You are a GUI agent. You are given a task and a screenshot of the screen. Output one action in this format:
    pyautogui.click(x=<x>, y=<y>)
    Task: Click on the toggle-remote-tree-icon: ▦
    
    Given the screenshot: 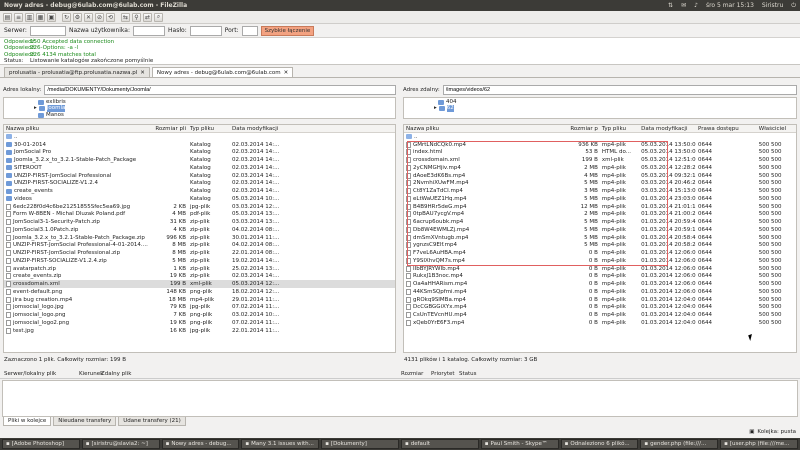 What is the action you would take?
    pyautogui.click(x=40, y=17)
    